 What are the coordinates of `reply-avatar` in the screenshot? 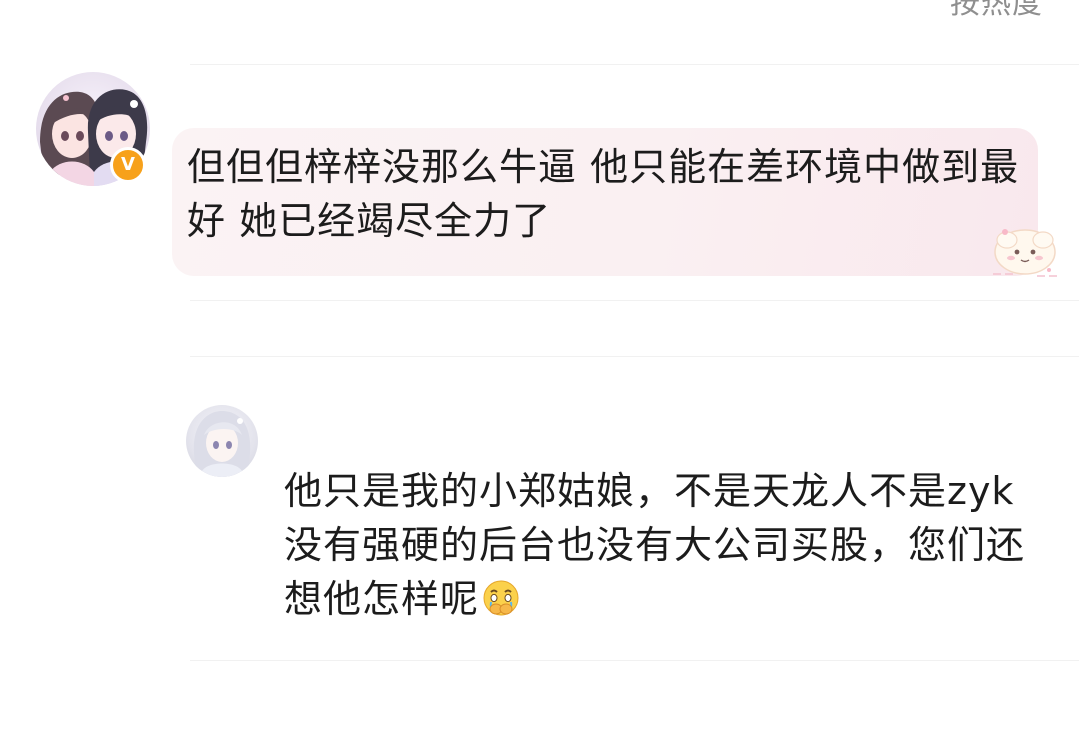 It's located at (222, 441).